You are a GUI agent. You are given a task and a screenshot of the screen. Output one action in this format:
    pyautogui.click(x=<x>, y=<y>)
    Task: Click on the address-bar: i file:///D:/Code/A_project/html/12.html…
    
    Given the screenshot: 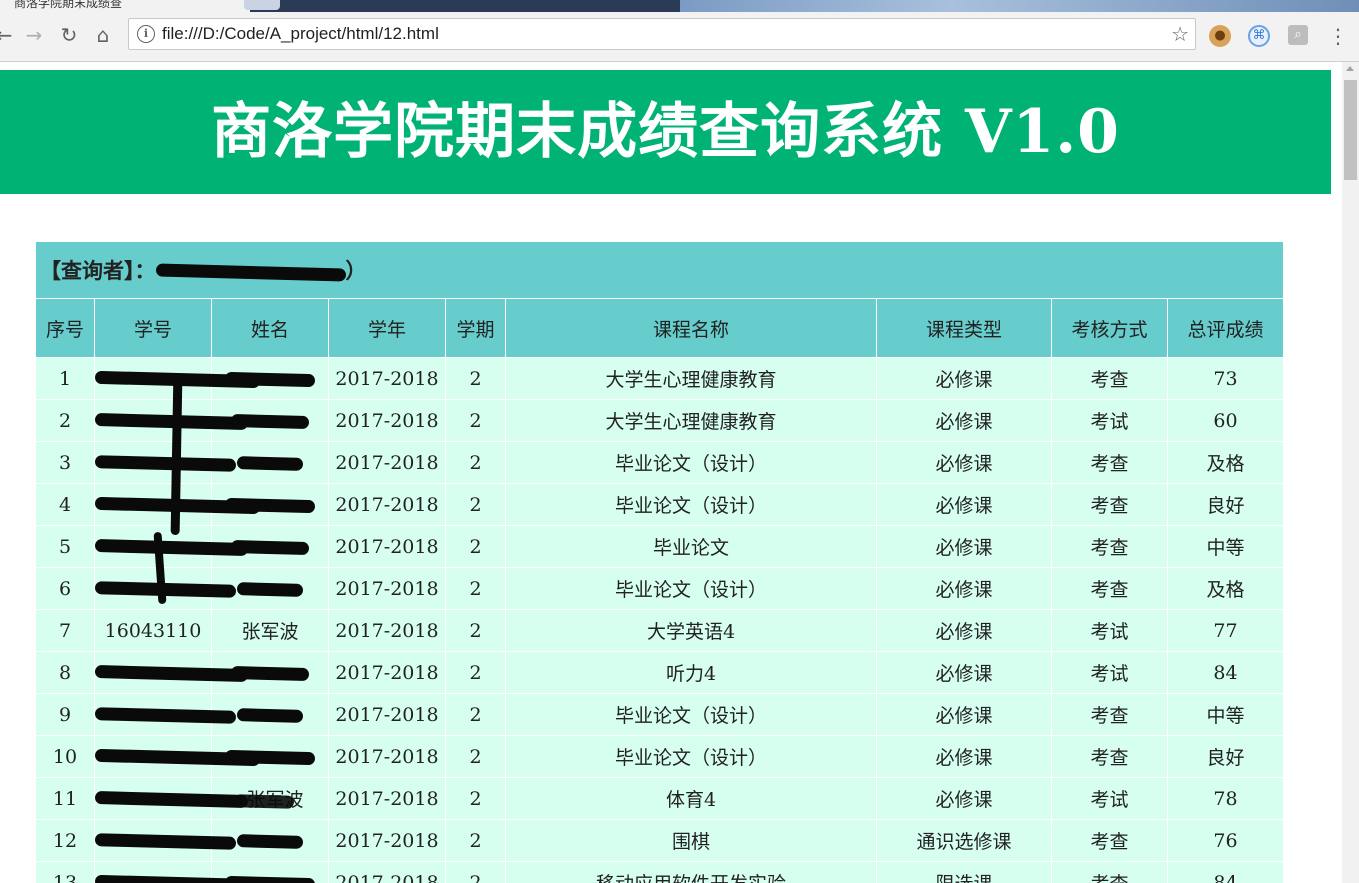 What is the action you would take?
    pyautogui.click(x=662, y=34)
    